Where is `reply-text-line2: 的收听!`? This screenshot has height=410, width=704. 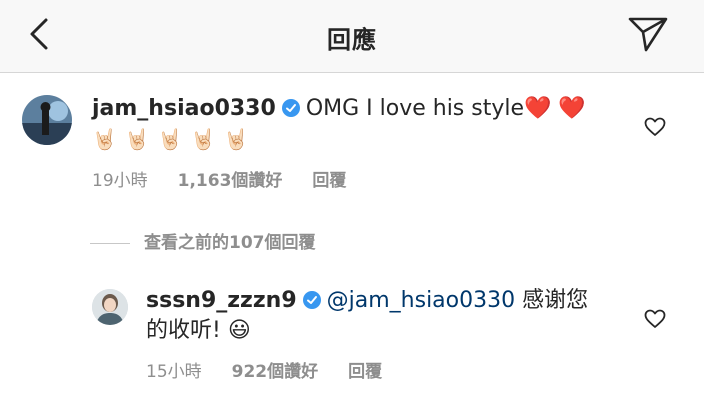 reply-text-line2: 的收听! is located at coordinates (183, 330).